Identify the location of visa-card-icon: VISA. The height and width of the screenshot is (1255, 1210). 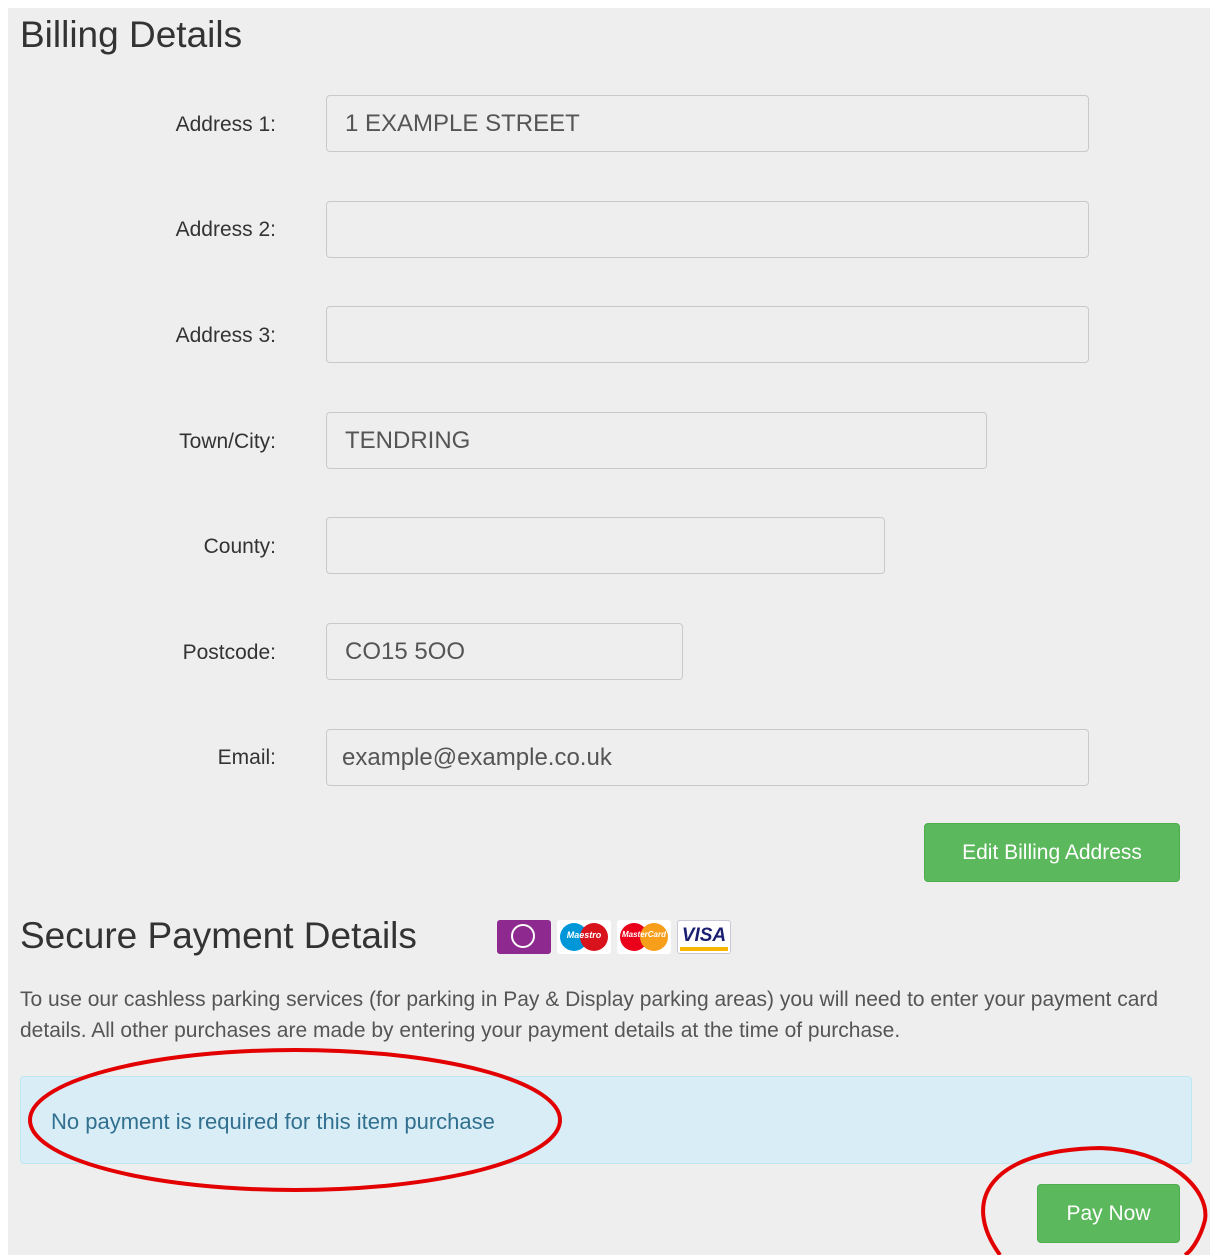
(704, 937).